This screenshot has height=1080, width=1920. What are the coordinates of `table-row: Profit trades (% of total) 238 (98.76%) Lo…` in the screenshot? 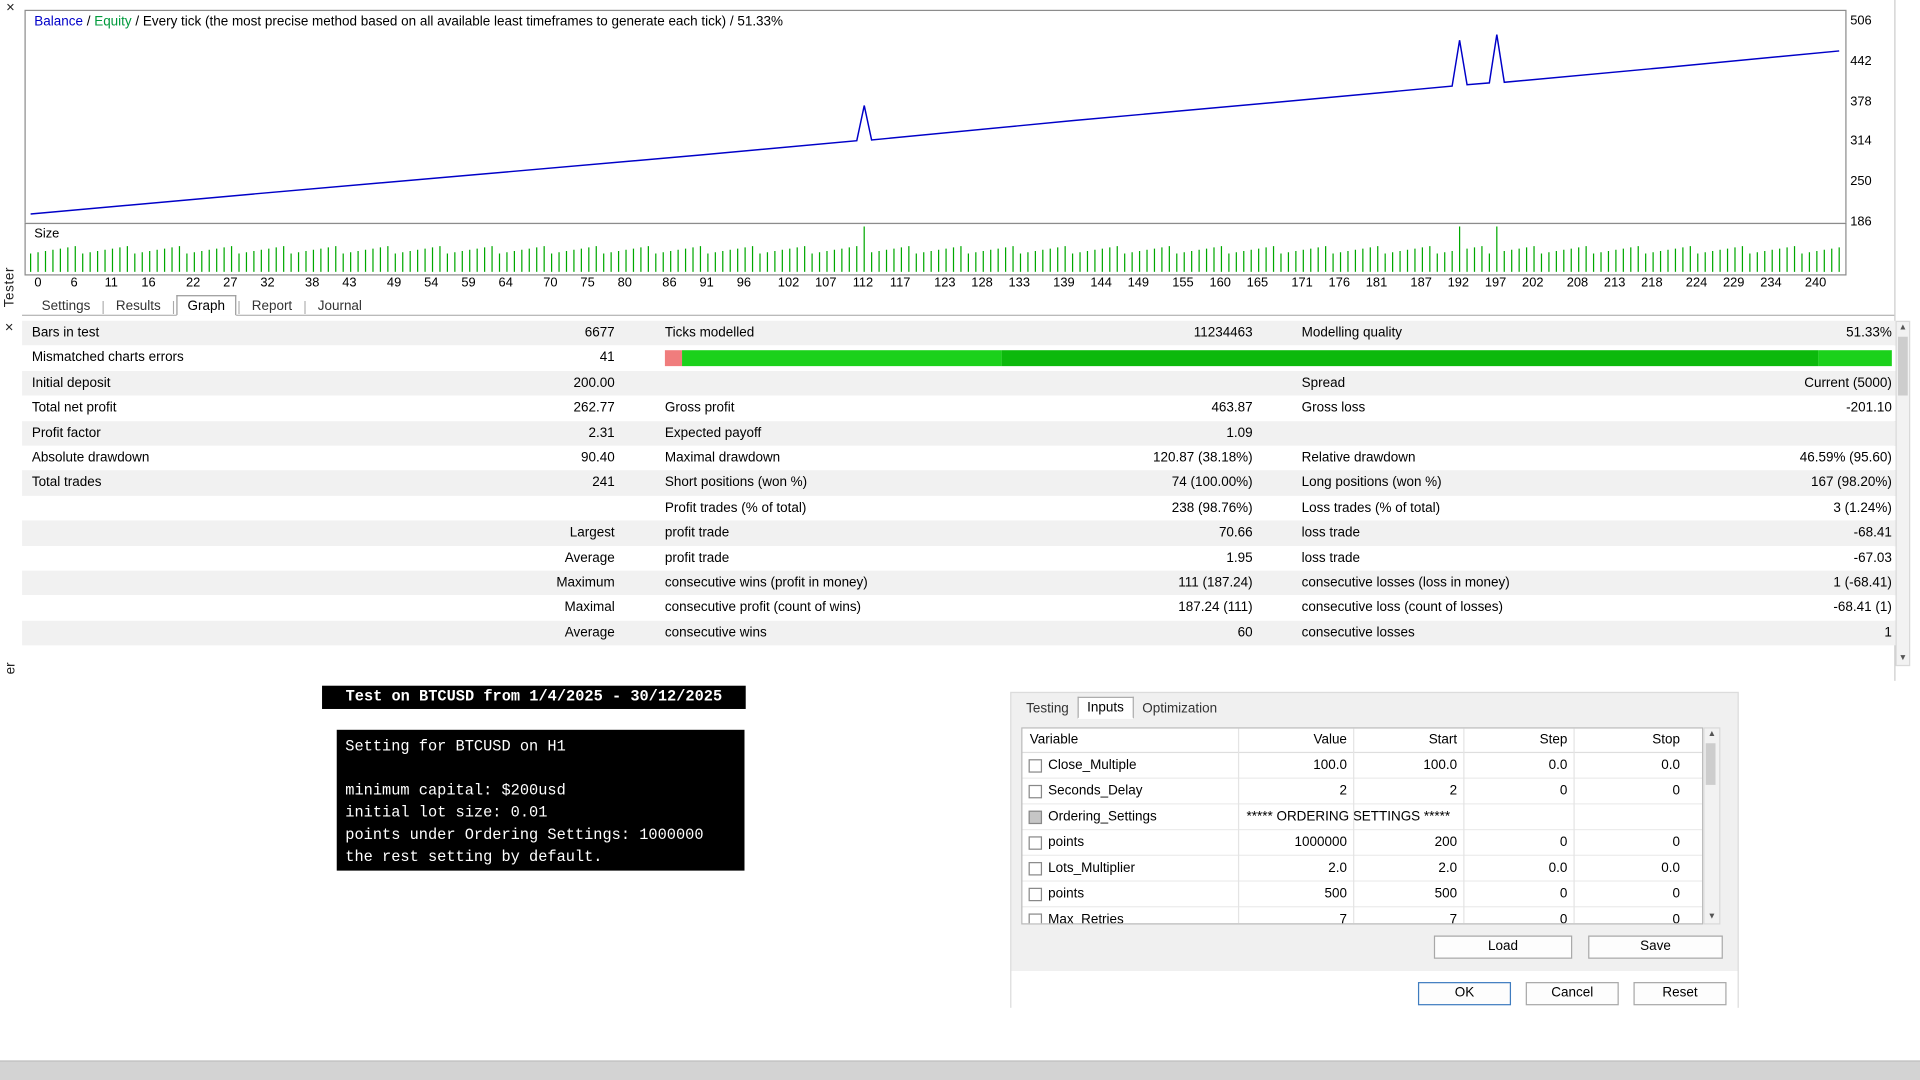 It's located at (960, 508).